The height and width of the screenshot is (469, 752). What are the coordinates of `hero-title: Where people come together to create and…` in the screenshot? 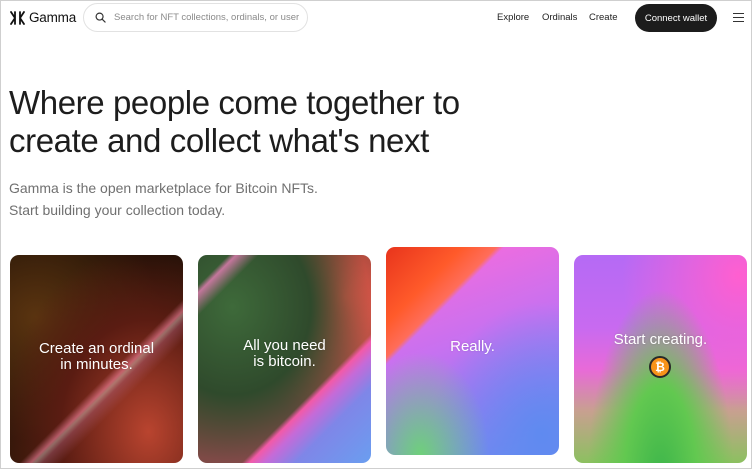 It's located at (234, 122).